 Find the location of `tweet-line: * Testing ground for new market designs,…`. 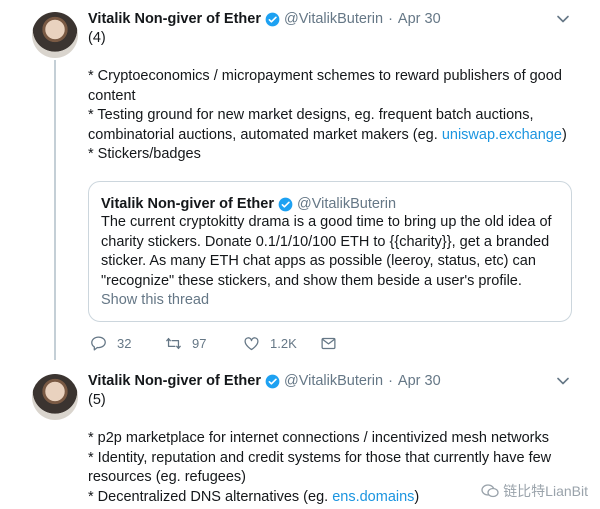

tweet-line: * Testing ground for new market designs,… is located at coordinates (328, 125).